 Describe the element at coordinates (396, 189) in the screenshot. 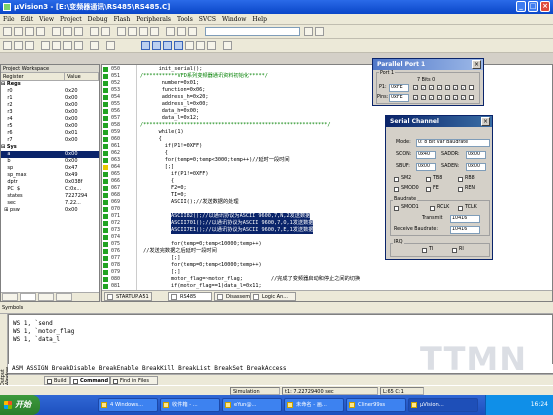

I see `smod0-checkbox` at that location.